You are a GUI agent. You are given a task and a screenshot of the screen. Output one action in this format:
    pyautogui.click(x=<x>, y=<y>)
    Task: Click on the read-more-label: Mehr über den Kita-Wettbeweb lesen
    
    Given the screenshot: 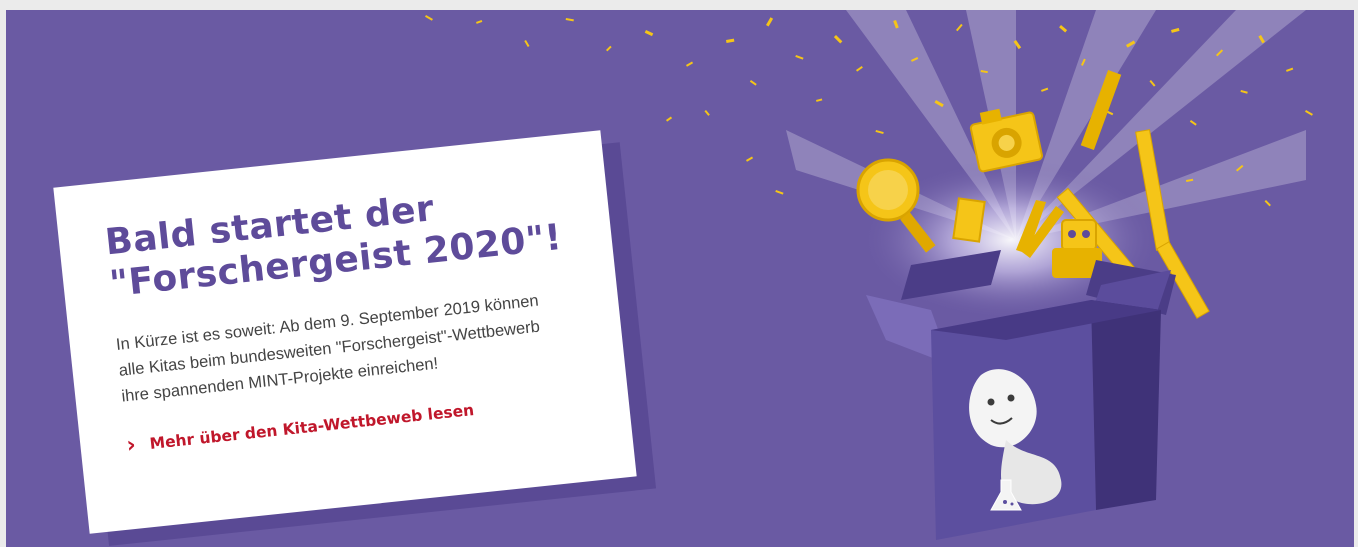 What is the action you would take?
    pyautogui.click(x=312, y=427)
    